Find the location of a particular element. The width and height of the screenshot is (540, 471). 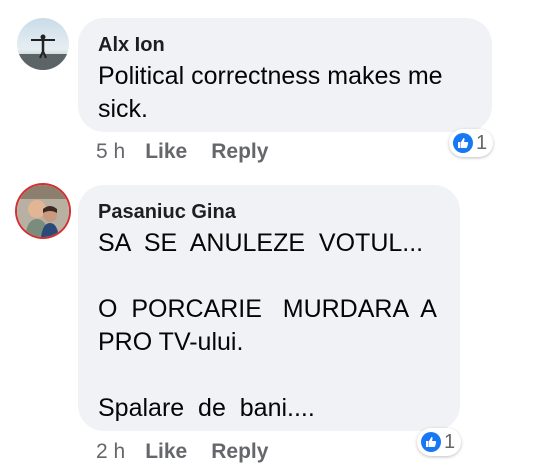

comment-author: Alx Ion is located at coordinates (131, 45).